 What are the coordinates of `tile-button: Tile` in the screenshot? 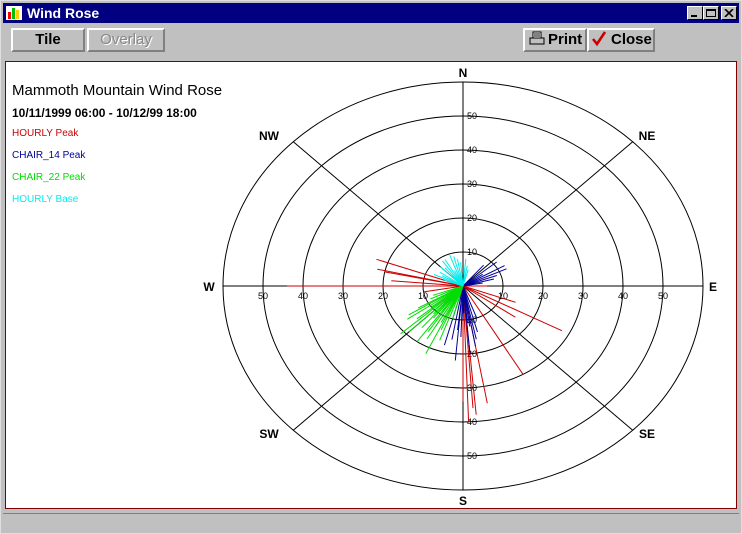 It's located at (48, 40).